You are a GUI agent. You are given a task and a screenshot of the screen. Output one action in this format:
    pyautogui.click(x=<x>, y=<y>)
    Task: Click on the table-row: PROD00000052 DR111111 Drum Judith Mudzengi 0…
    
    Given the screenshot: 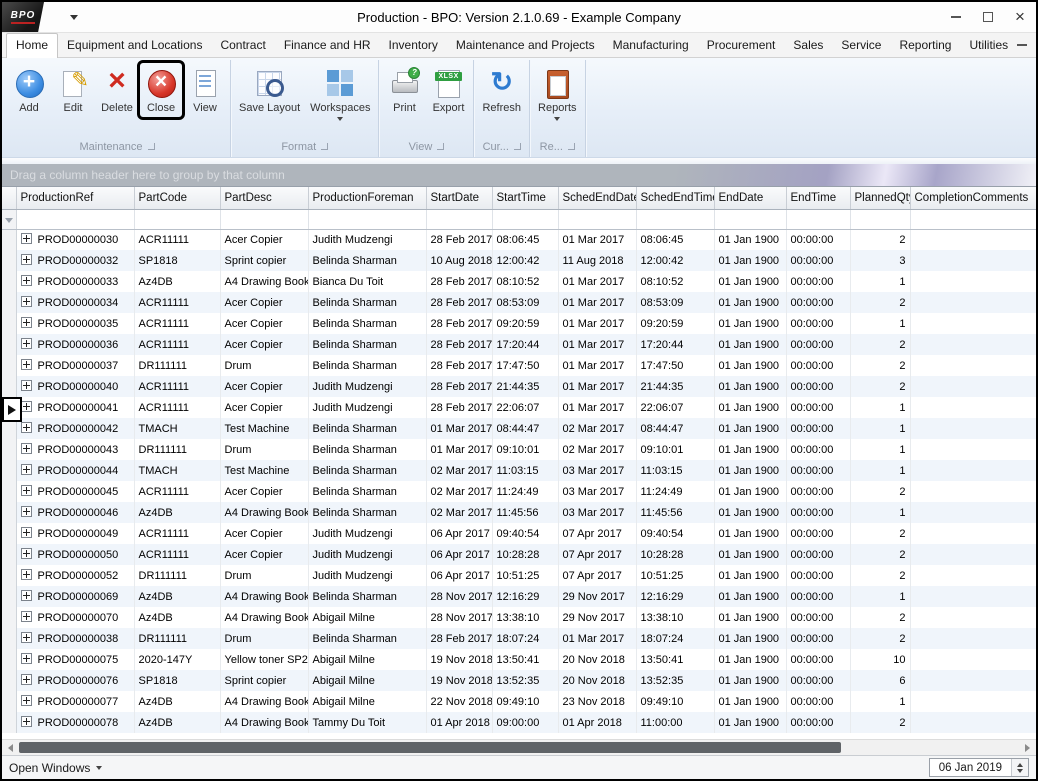 What is the action you would take?
    pyautogui.click(x=519, y=575)
    